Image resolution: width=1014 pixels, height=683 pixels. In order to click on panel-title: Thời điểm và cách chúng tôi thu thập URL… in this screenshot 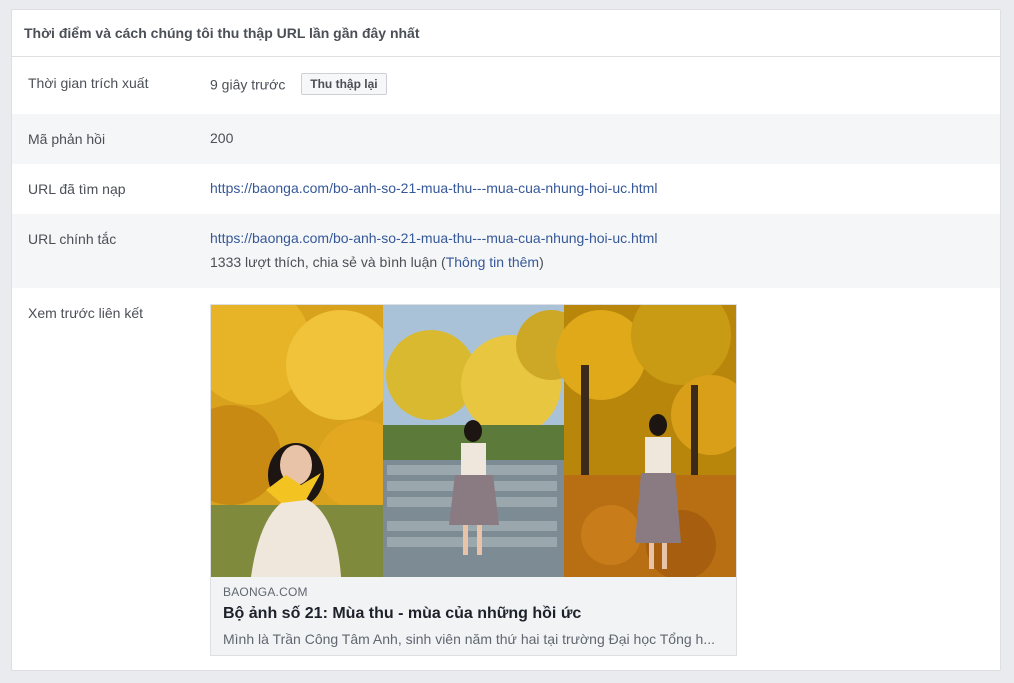, I will do `click(506, 33)`.